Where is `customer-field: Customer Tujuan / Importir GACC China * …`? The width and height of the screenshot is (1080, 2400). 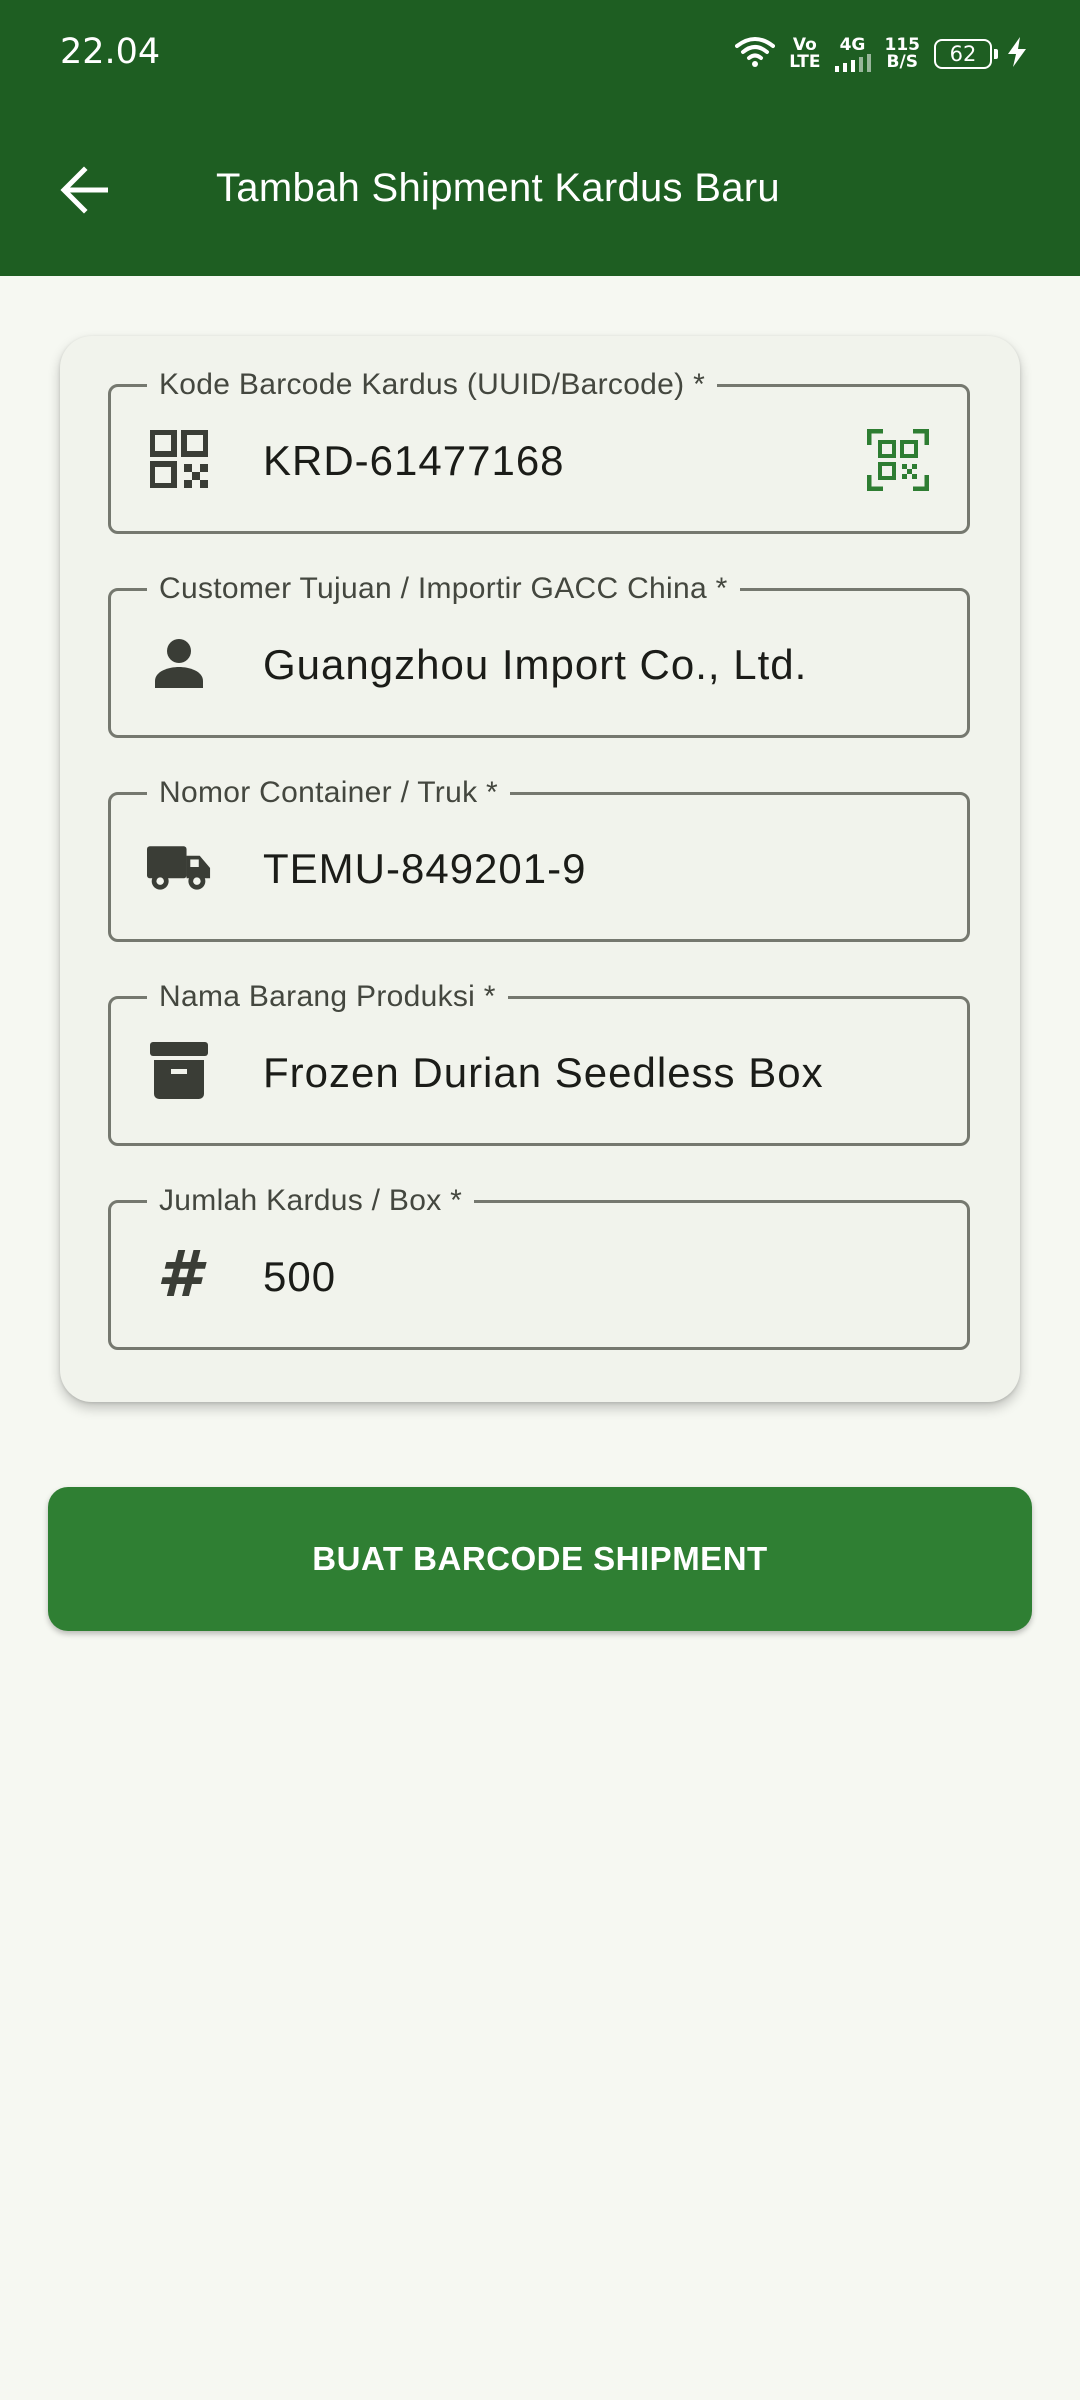 customer-field: Customer Tujuan / Importir GACC China * … is located at coordinates (539, 653).